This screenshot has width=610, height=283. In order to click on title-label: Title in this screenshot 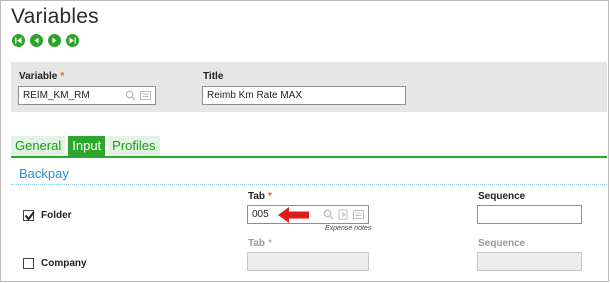, I will do `click(213, 76)`.